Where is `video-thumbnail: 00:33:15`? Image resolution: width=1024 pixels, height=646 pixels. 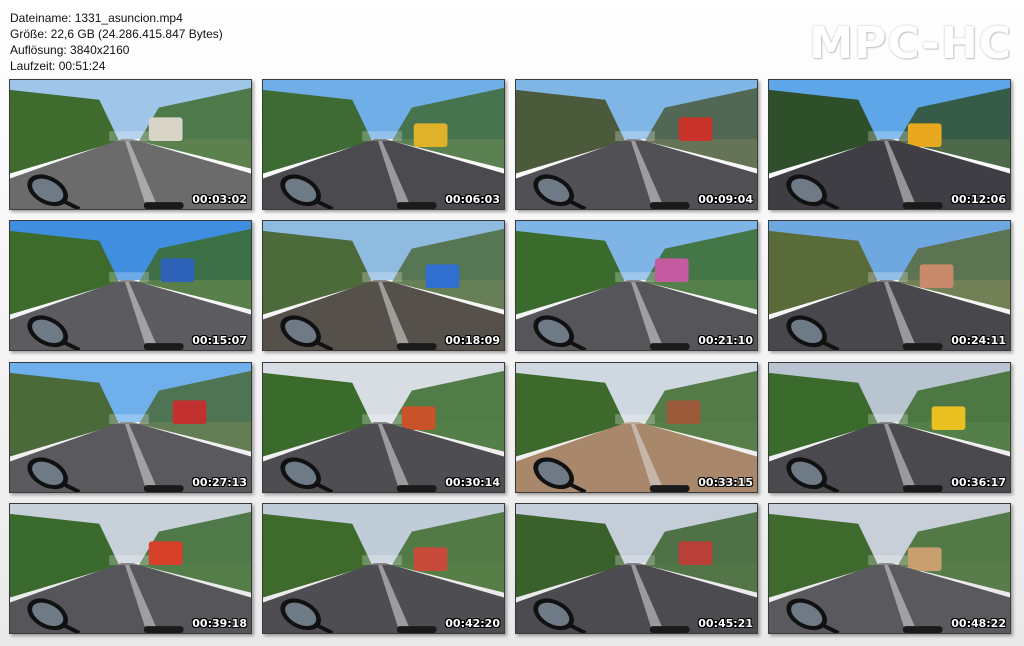 video-thumbnail: 00:33:15 is located at coordinates (636, 427).